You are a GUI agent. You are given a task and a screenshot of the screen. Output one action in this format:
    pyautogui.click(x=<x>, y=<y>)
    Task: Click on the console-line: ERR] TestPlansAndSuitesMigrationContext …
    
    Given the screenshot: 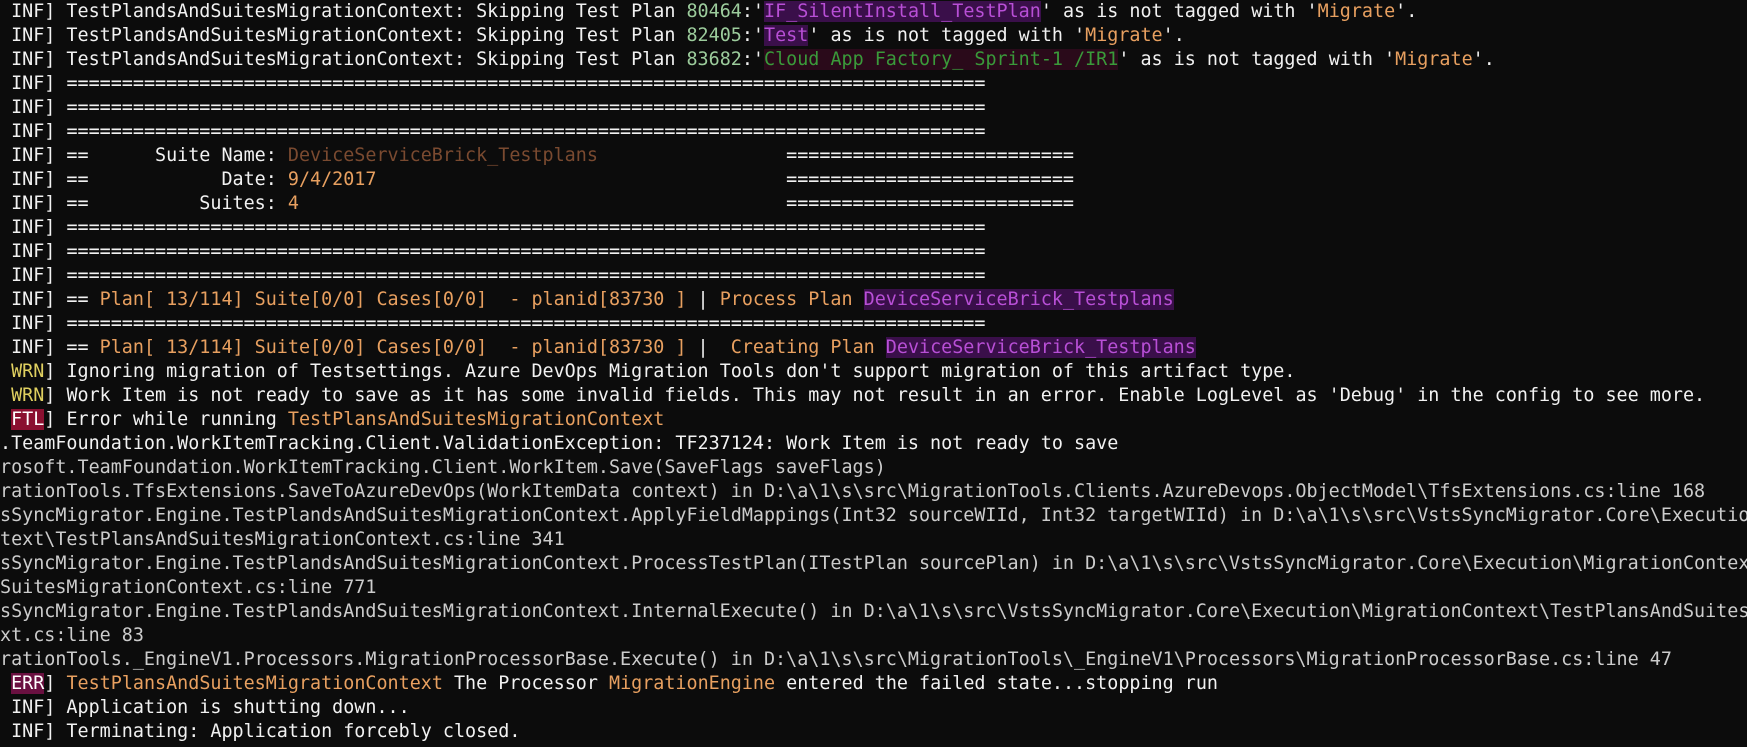 What is the action you would take?
    pyautogui.click(x=873, y=684)
    